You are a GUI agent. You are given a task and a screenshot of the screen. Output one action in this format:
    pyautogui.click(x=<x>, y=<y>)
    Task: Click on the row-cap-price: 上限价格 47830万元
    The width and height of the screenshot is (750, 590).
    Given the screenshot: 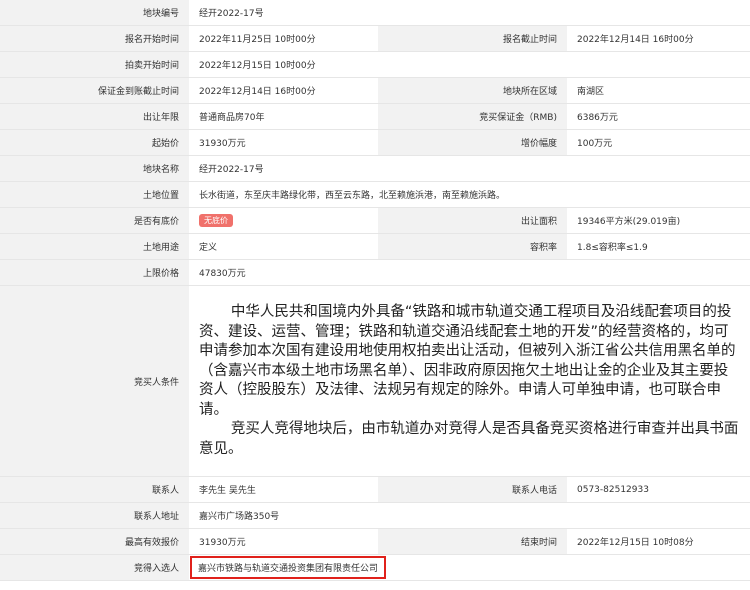 What is the action you would take?
    pyautogui.click(x=375, y=272)
    